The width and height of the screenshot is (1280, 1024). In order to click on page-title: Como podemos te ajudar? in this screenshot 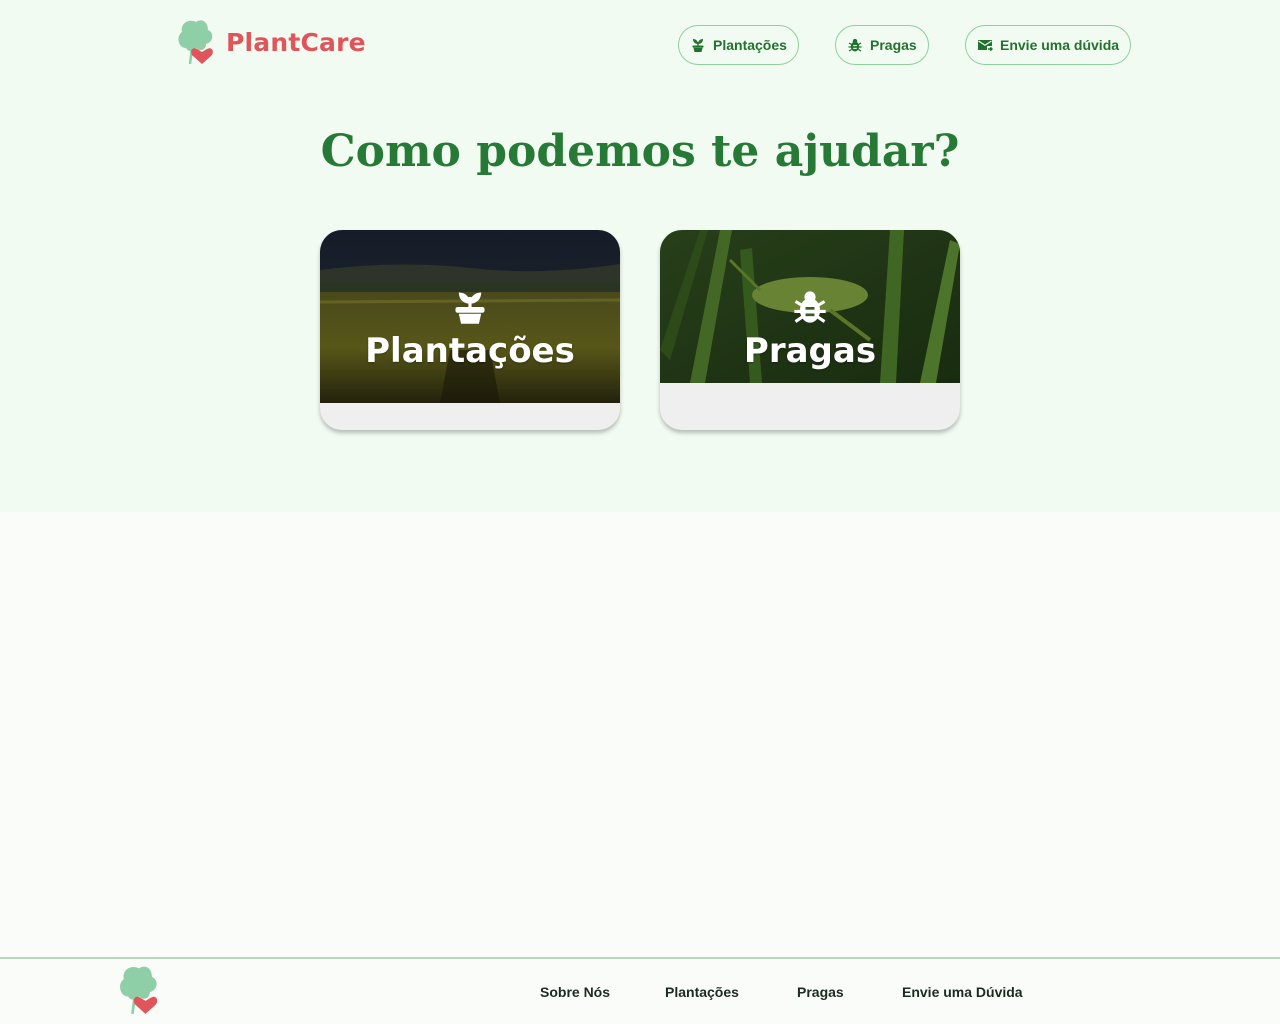, I will do `click(640, 151)`.